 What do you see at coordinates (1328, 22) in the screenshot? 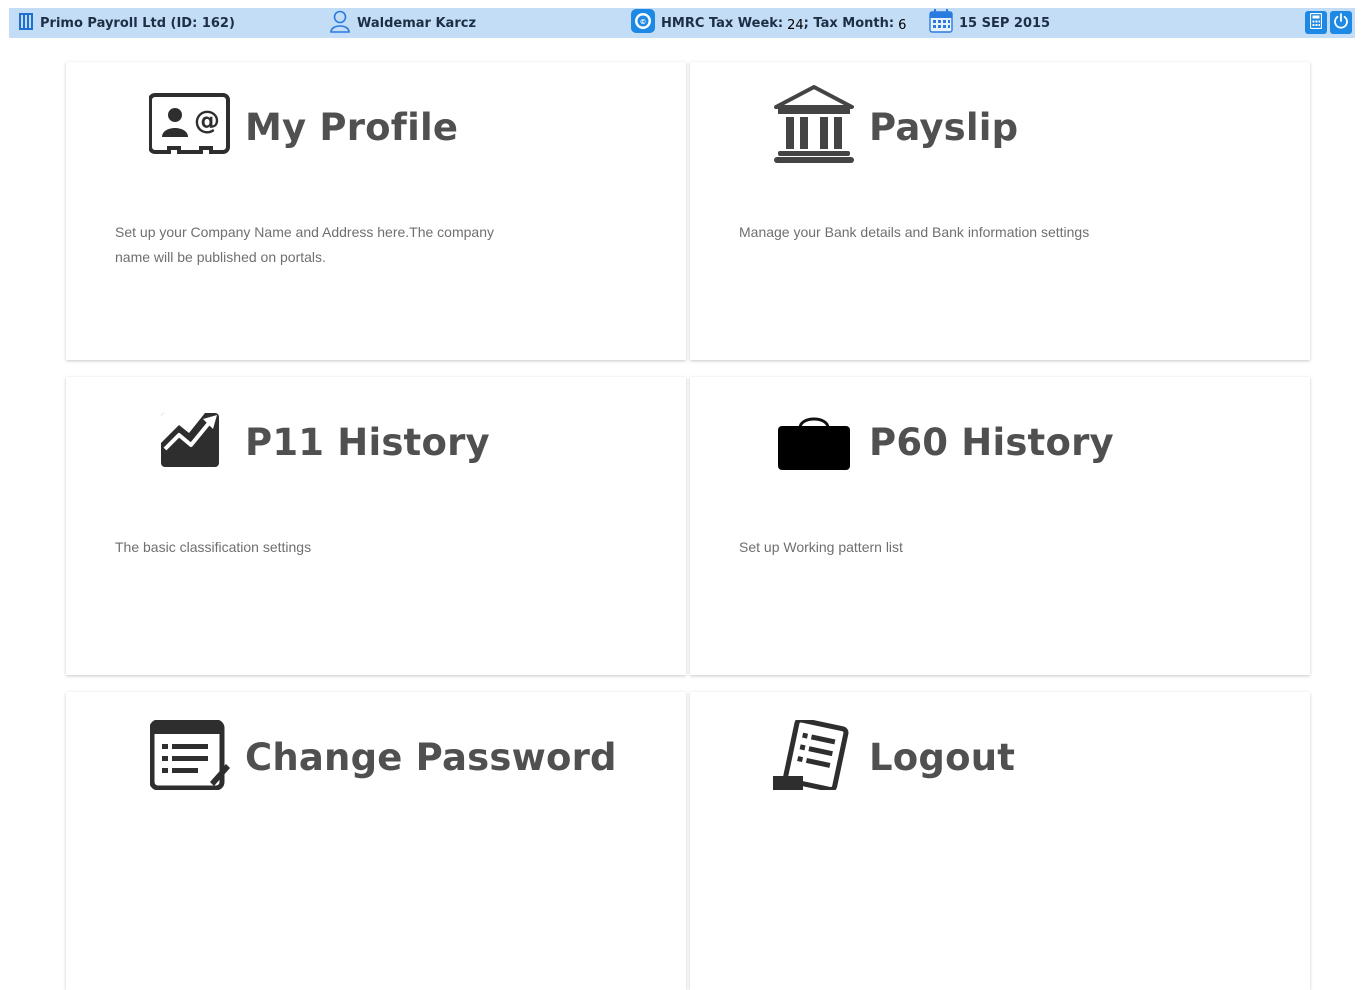
I see `topbar-actions` at bounding box center [1328, 22].